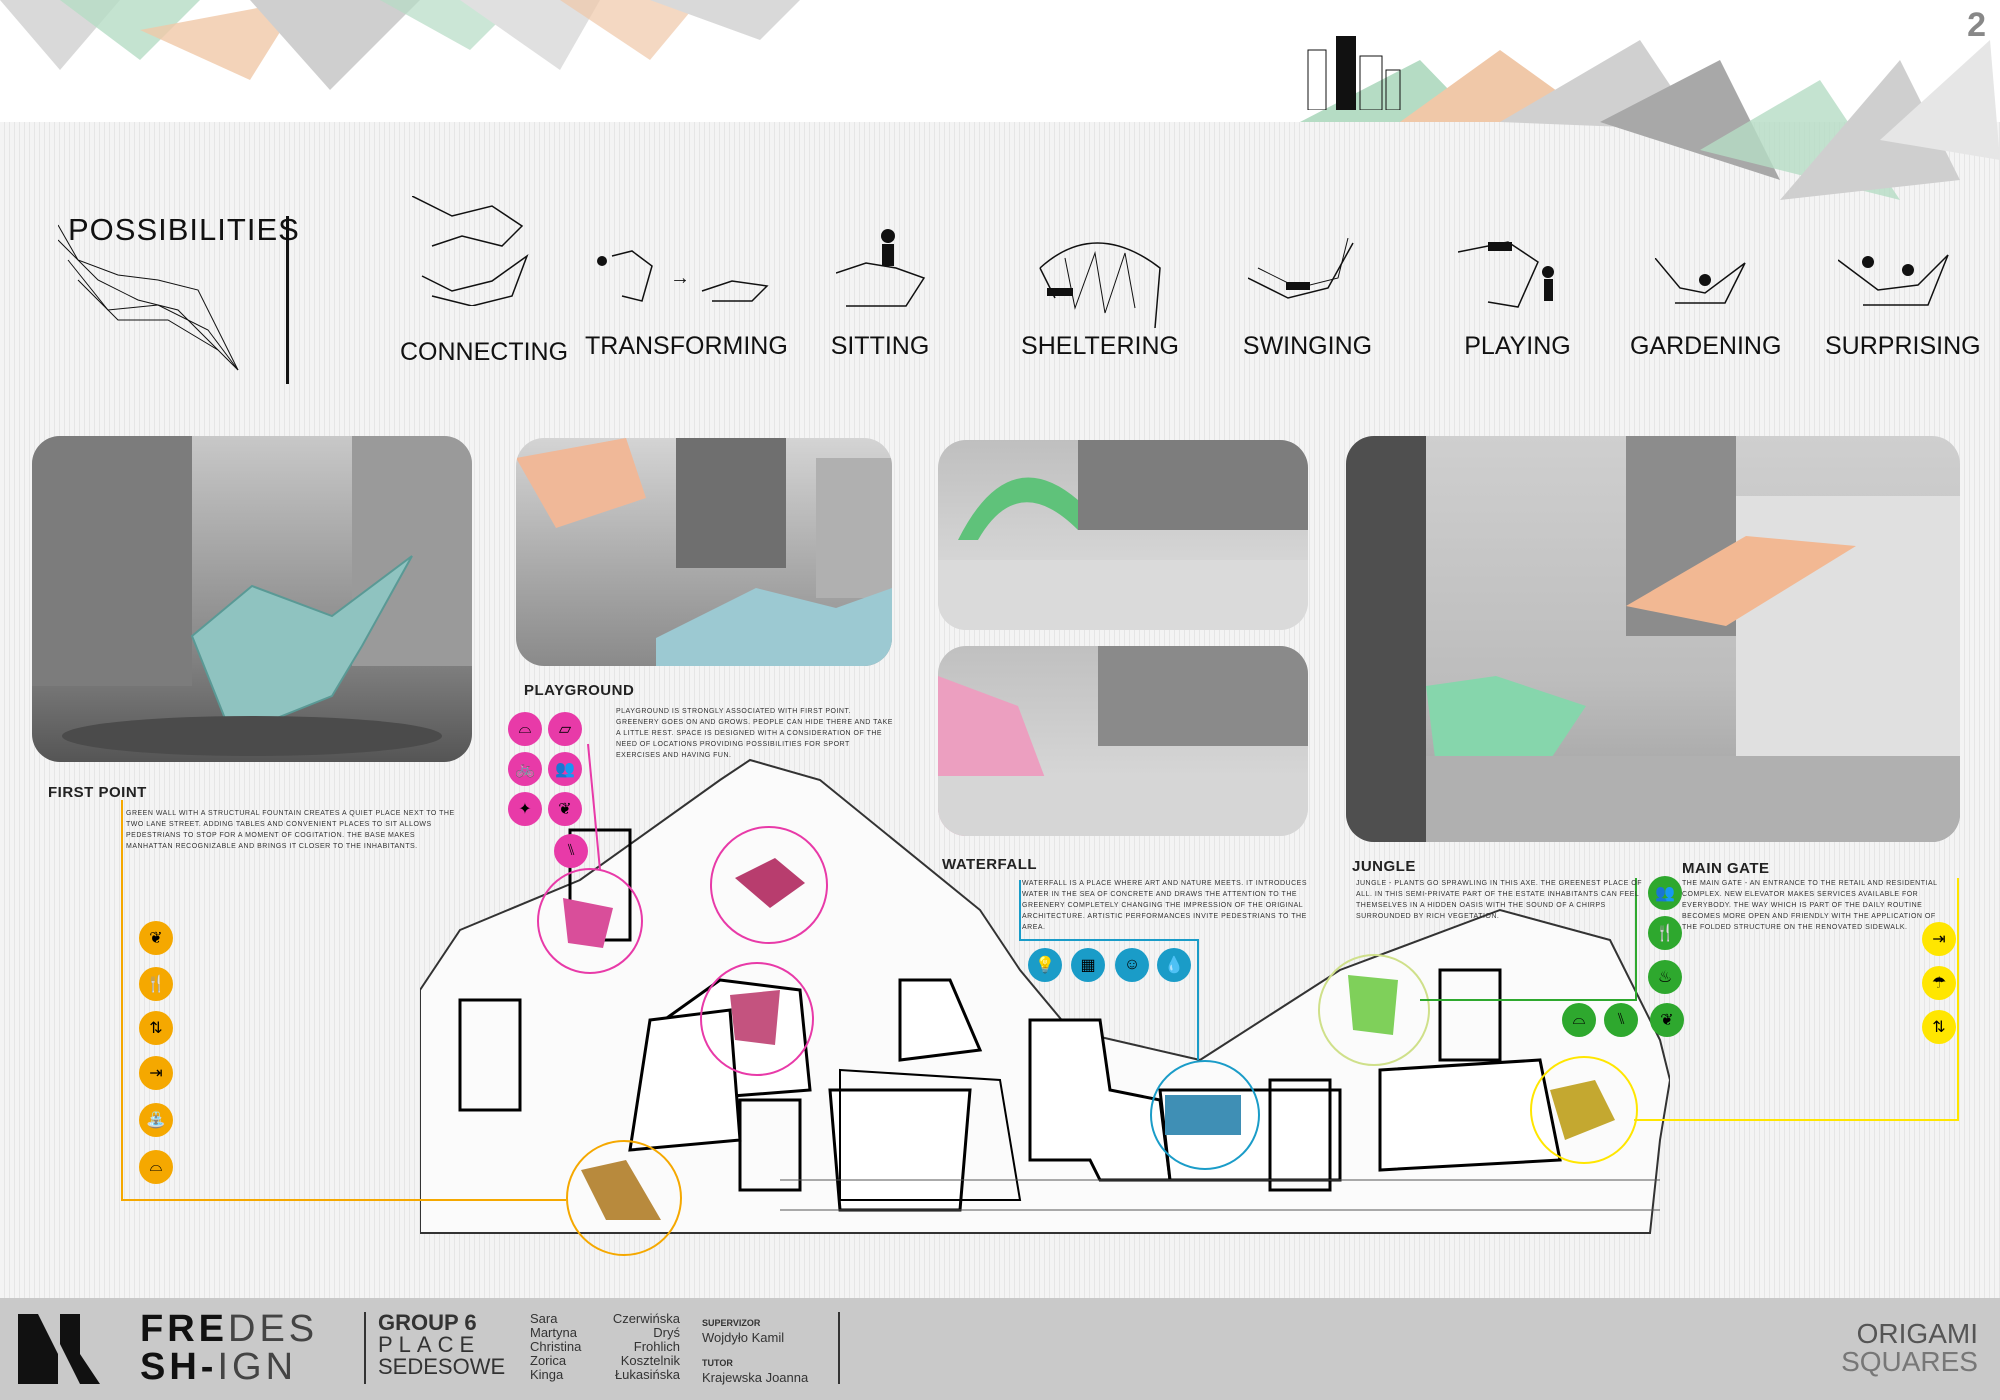  What do you see at coordinates (184, 1329) in the screenshot?
I see `brand-text-1a: FRE` at bounding box center [184, 1329].